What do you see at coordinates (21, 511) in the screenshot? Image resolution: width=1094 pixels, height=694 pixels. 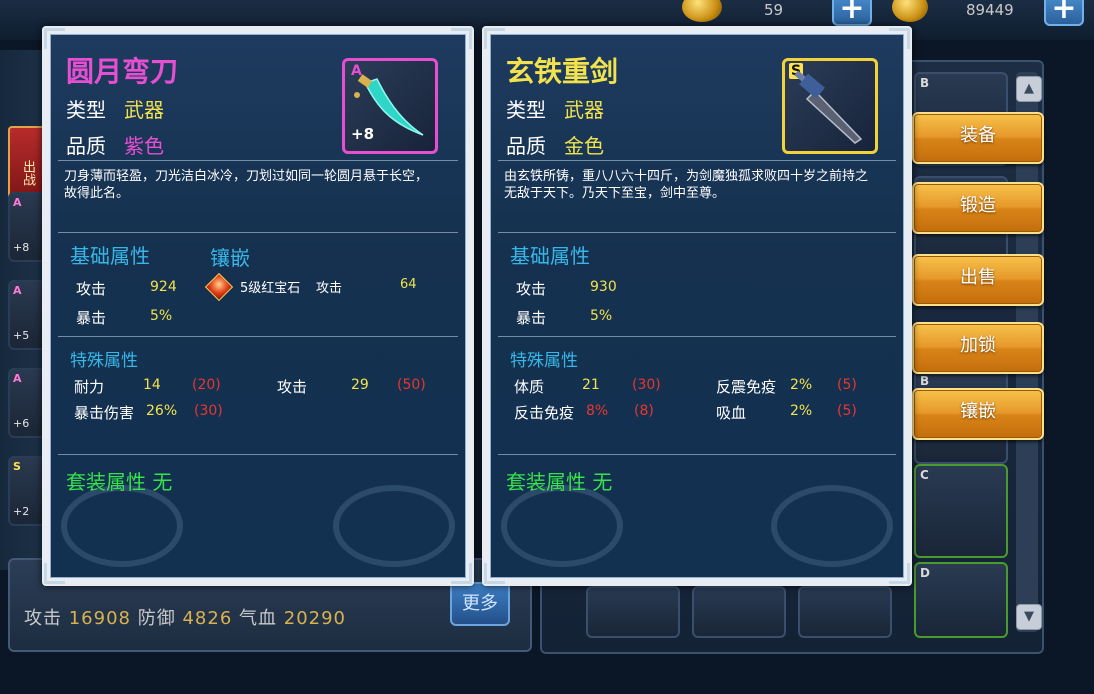 I see `slot-level: +2` at bounding box center [21, 511].